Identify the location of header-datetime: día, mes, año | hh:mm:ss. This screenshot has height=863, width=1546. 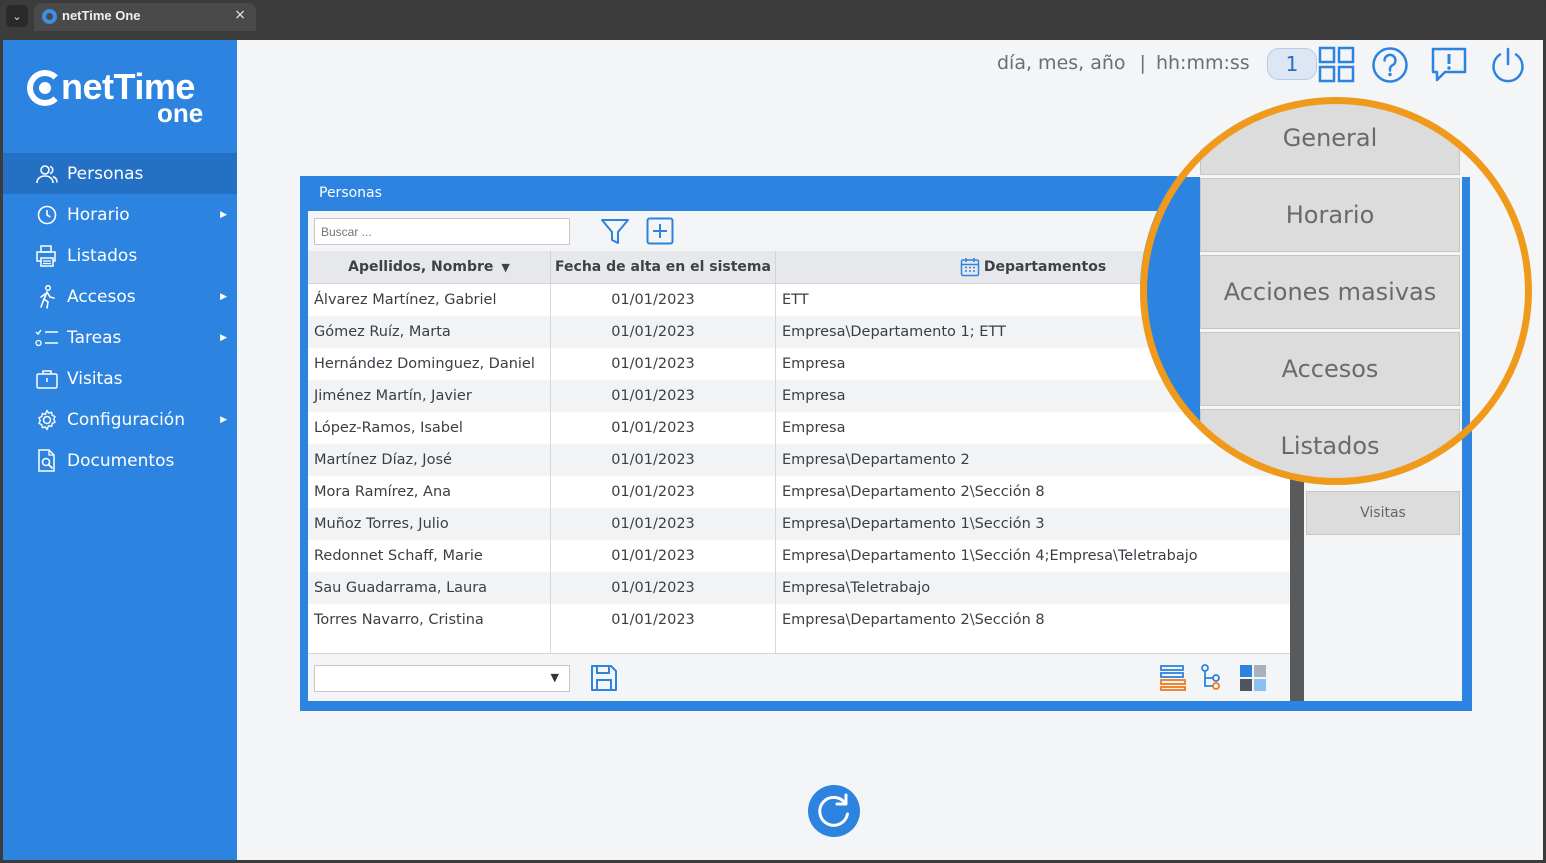
(1123, 63).